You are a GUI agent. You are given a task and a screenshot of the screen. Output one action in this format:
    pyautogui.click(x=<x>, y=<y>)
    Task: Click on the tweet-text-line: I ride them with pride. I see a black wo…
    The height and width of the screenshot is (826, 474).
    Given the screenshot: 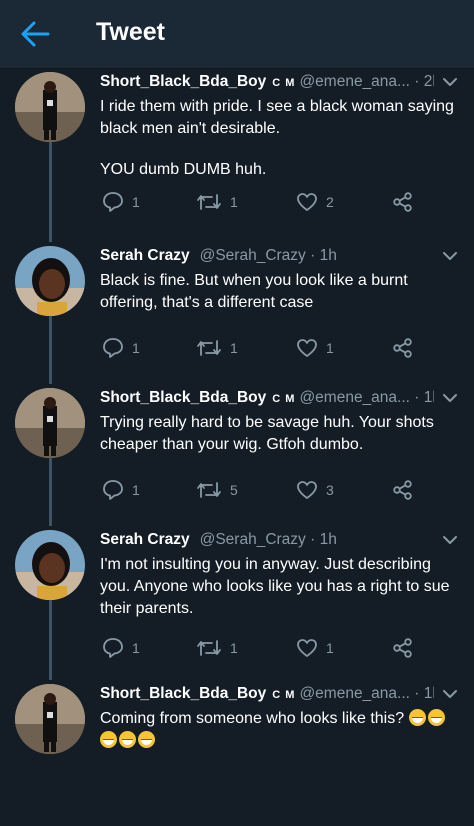 What is the action you would take?
    pyautogui.click(x=277, y=117)
    